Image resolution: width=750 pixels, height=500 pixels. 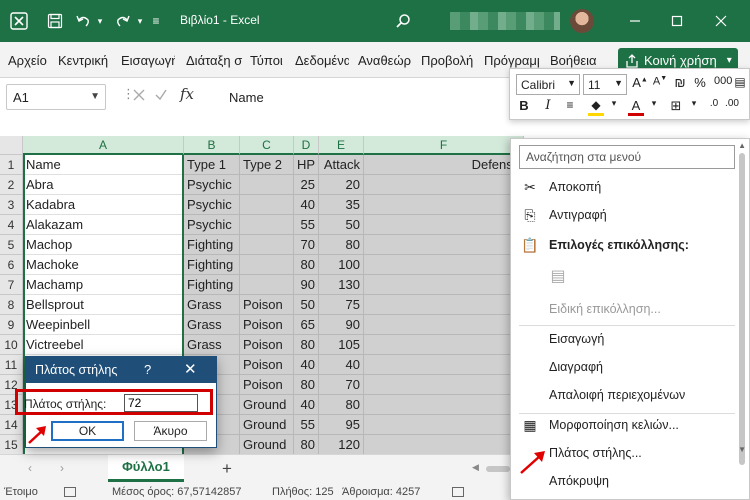 I want to click on menu-paste-default: ▤, so click(x=623, y=278).